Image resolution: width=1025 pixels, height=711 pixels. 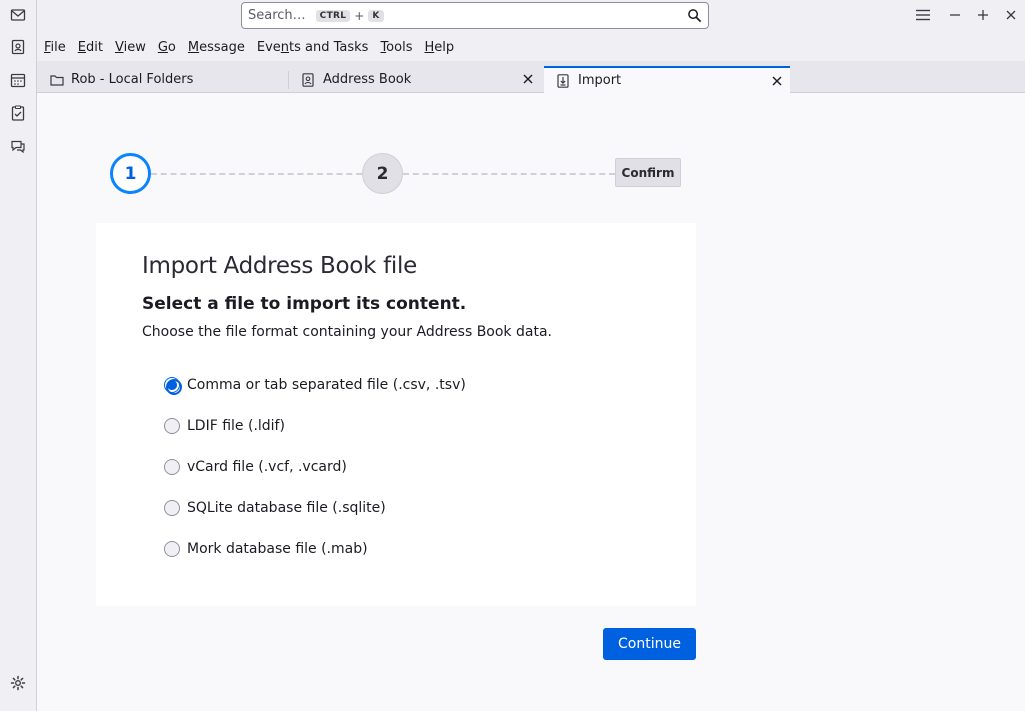 I want to click on menu-edit-accel: E, so click(x=81, y=47).